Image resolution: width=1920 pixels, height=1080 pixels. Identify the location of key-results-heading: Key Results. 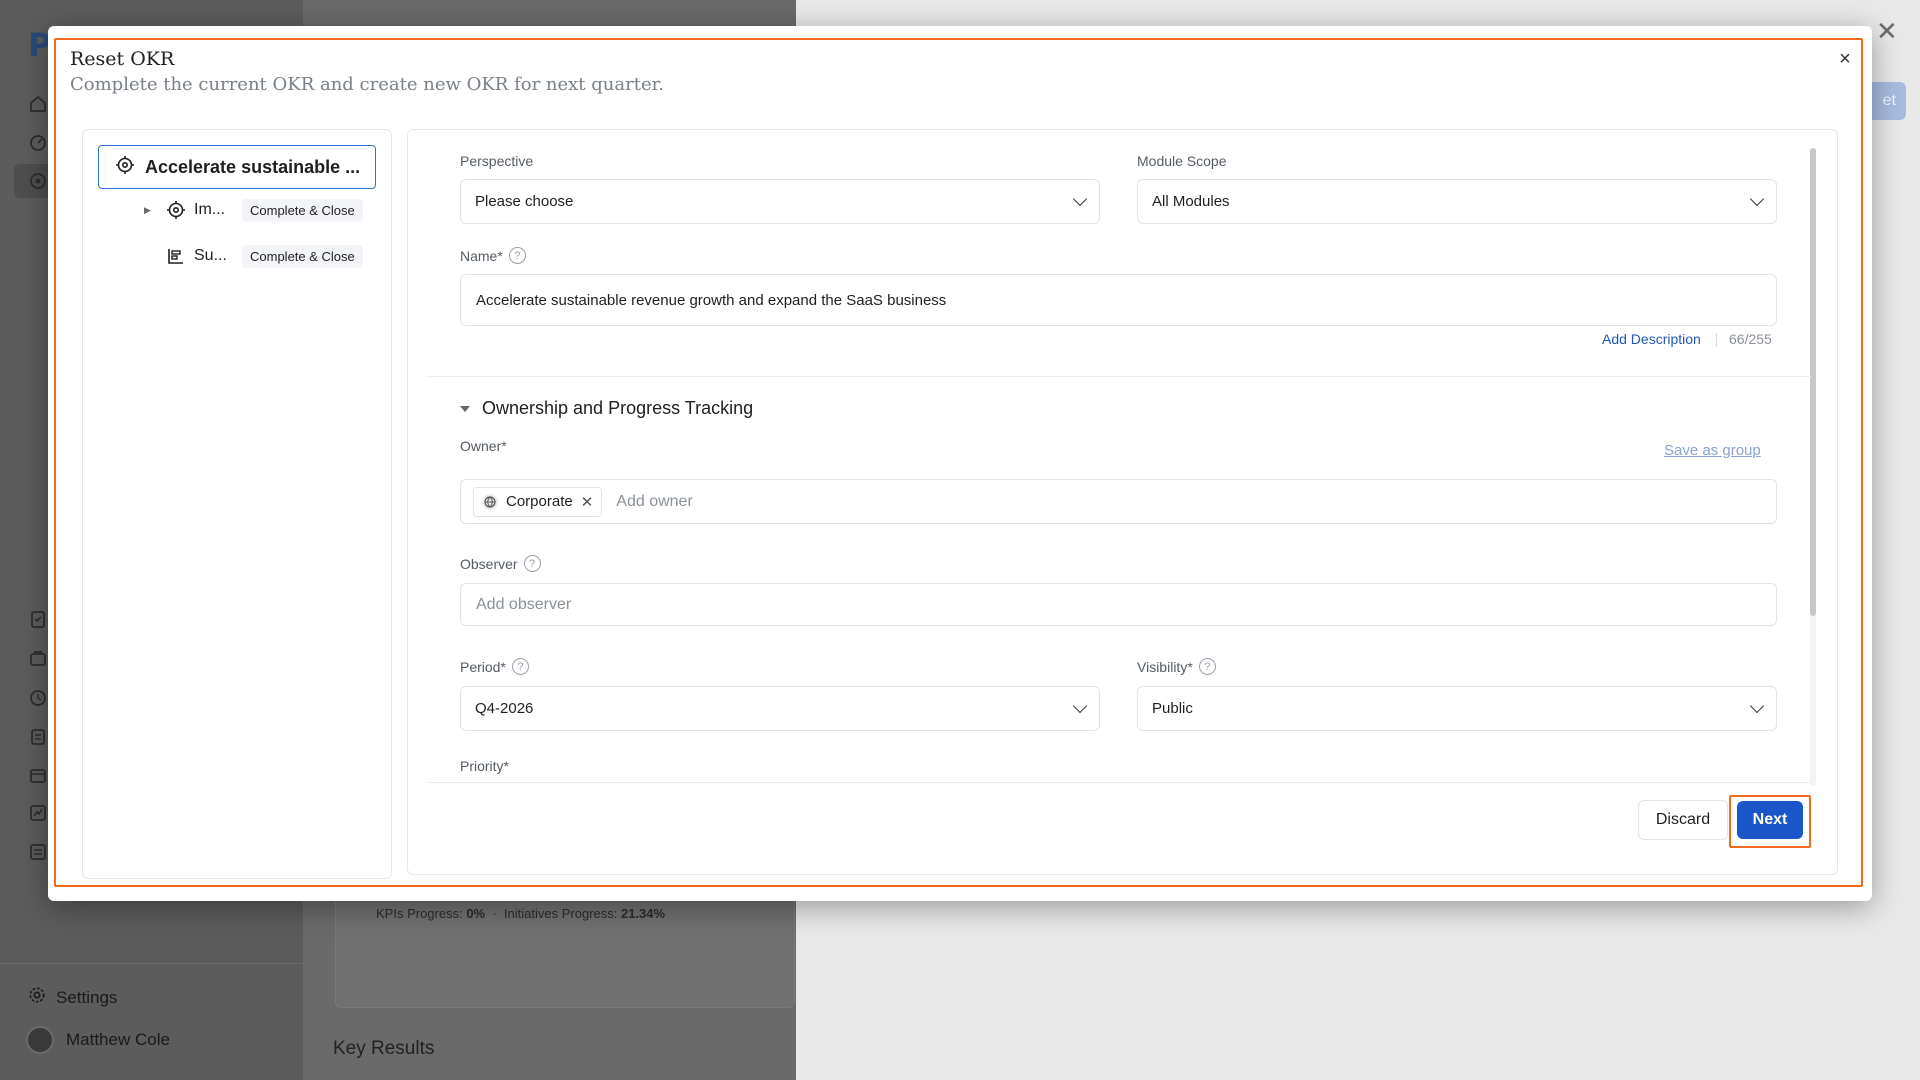
(384, 1048).